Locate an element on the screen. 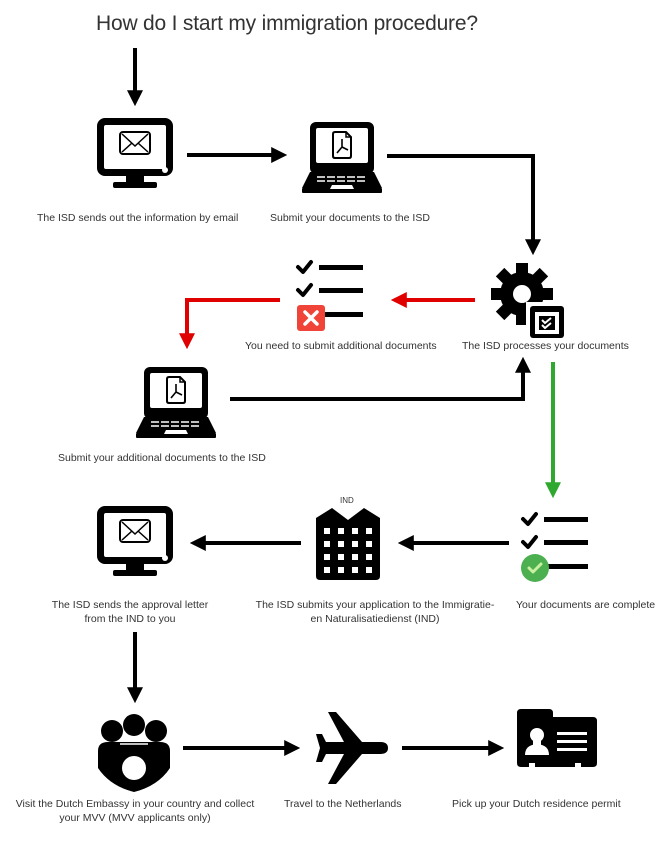 This screenshot has width=670, height=854. airplane-icon is located at coordinates (352, 748).